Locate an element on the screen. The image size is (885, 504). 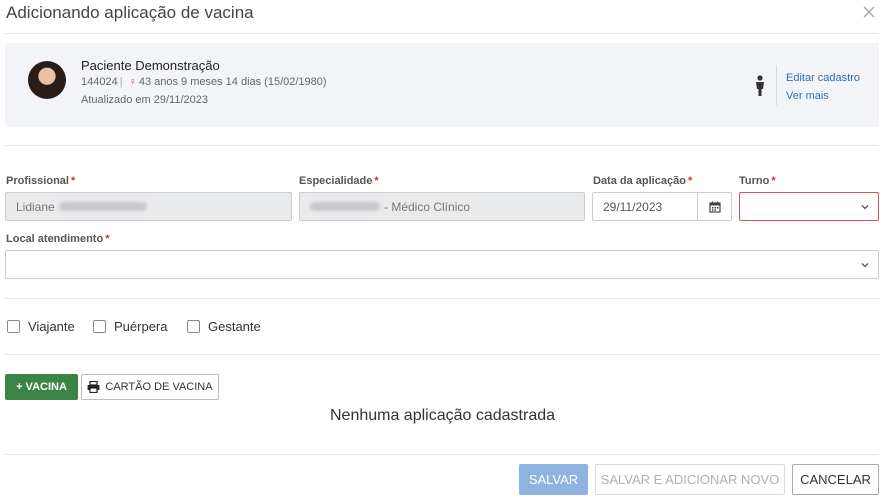
cartao-vacina-button: CARTÃO DE VACINA is located at coordinates (150, 387).